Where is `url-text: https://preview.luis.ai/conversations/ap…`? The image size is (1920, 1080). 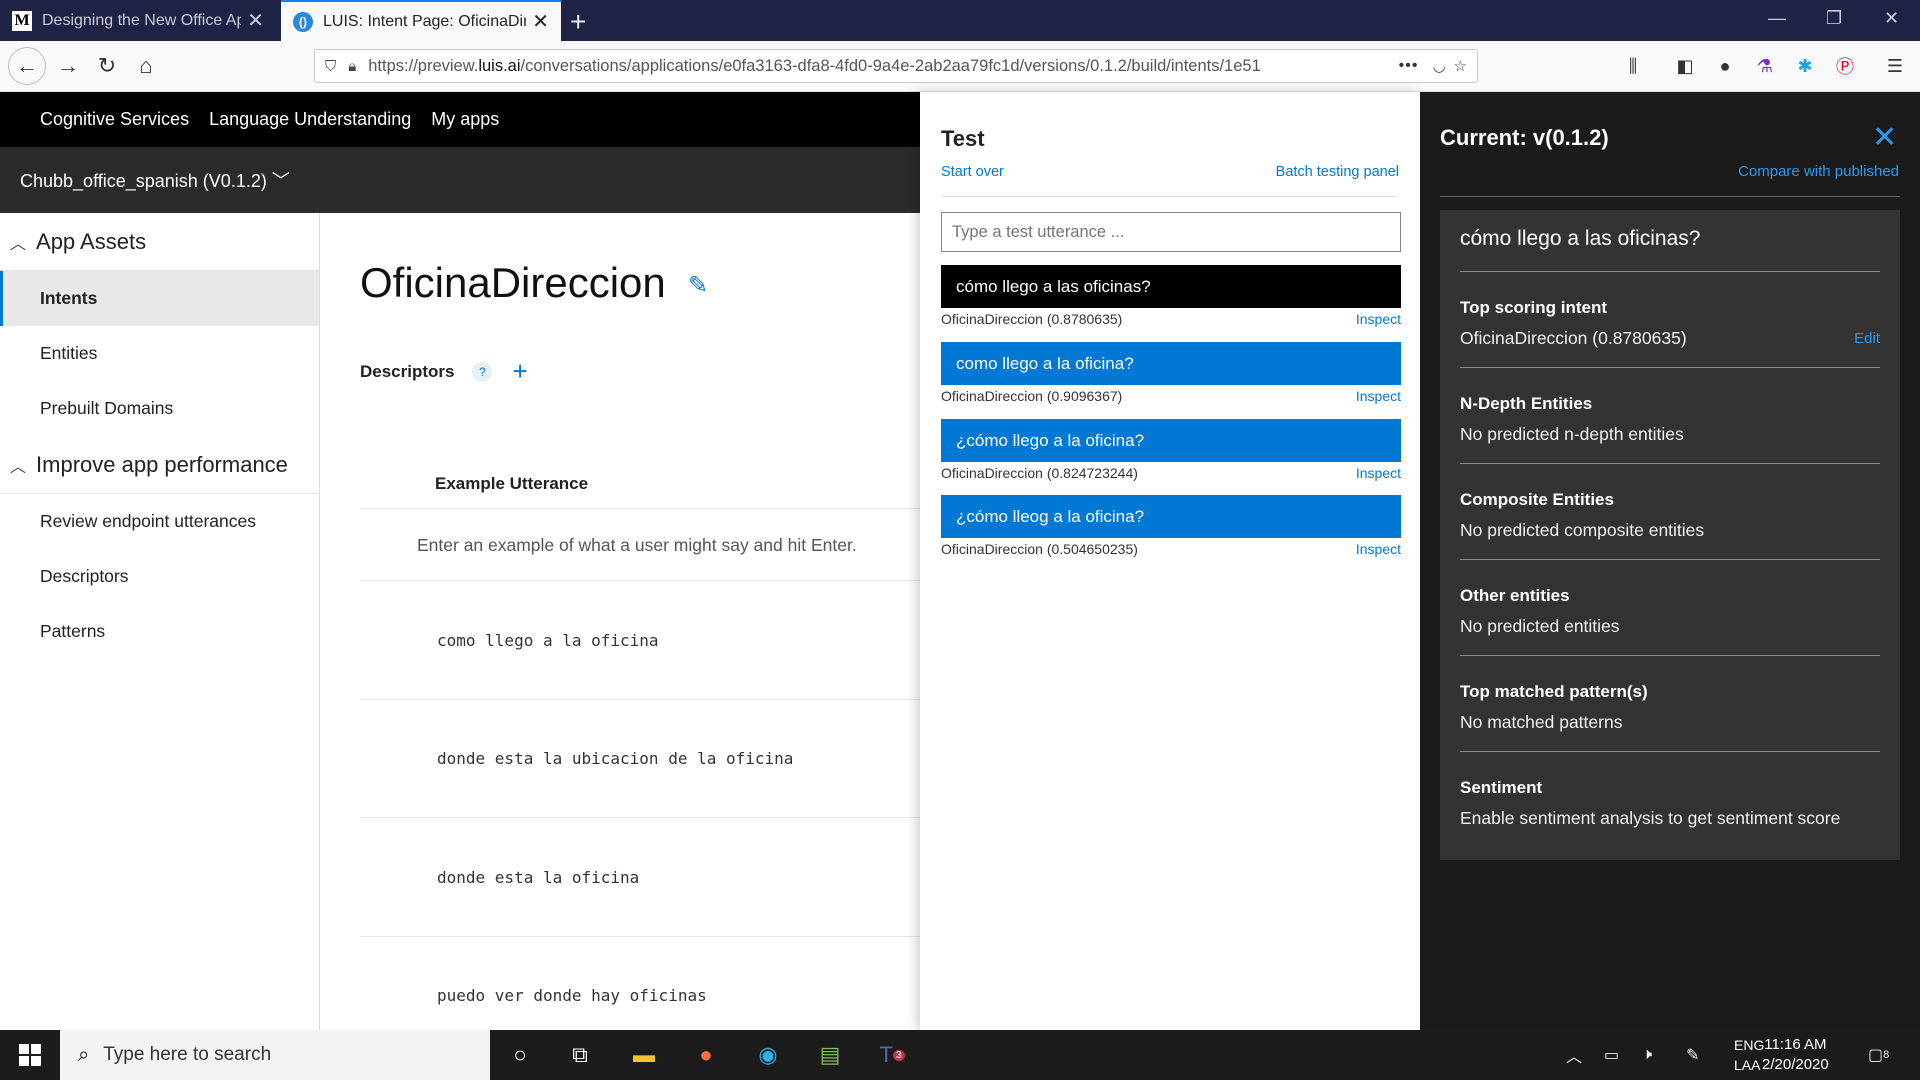 url-text: https://preview.luis.ai/conversations/ap… is located at coordinates (878, 66).